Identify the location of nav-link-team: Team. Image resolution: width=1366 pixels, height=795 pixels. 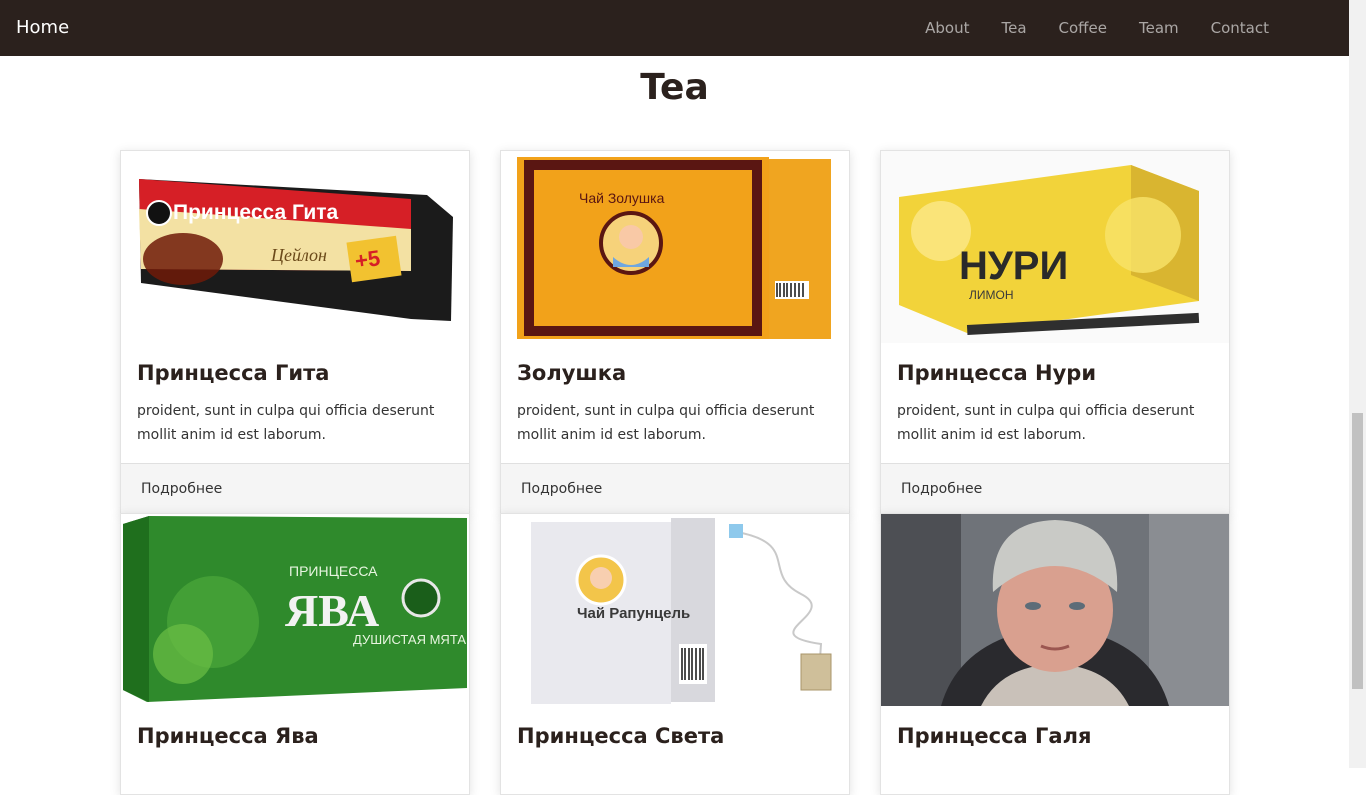
(1159, 28).